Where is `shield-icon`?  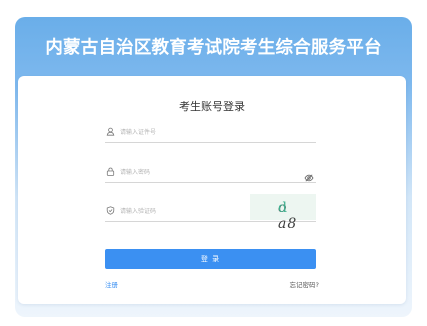
shield-icon is located at coordinates (110, 210).